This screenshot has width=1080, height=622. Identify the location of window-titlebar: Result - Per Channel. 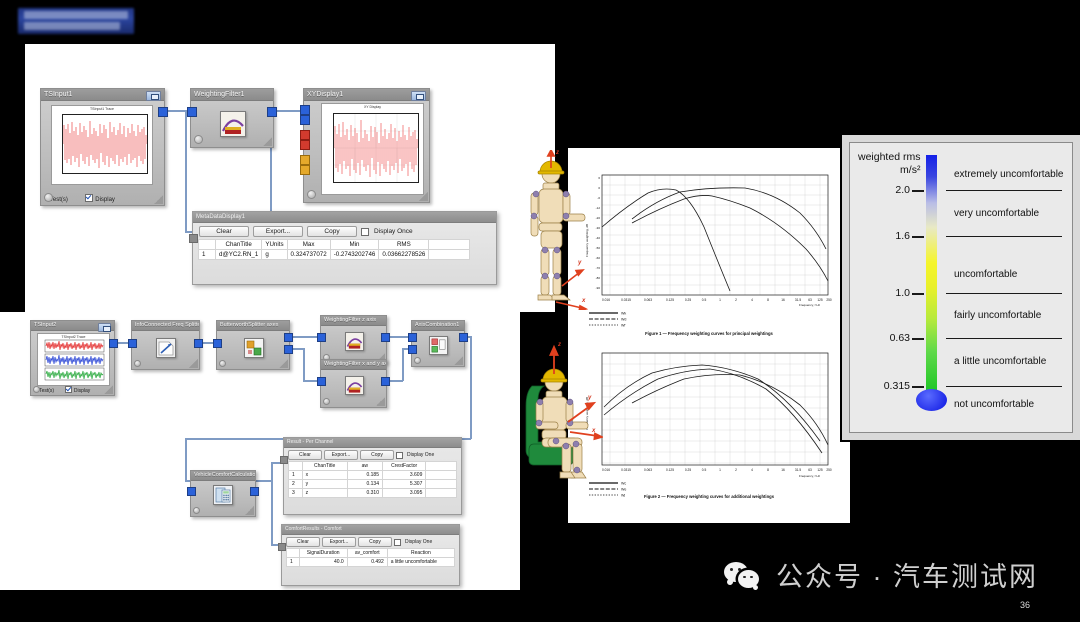
(372, 443).